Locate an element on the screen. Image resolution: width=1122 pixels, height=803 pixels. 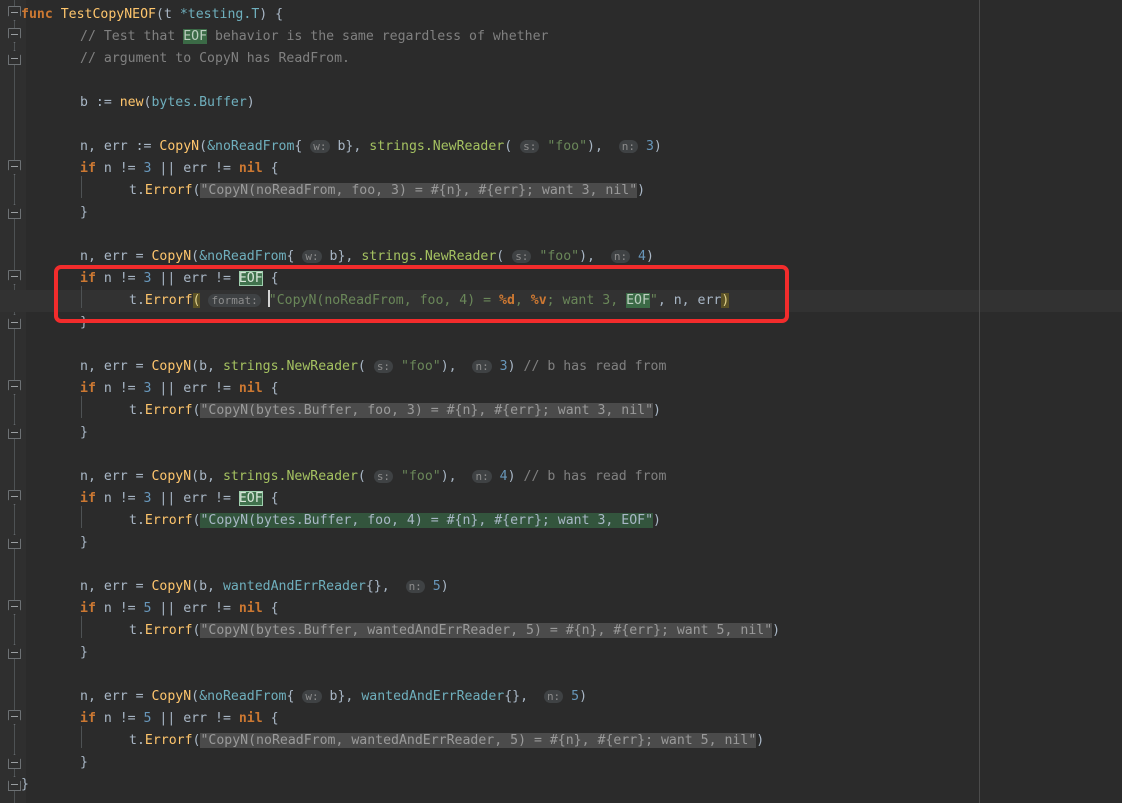
token-string-part: ; want 3, is located at coordinates (586, 300).